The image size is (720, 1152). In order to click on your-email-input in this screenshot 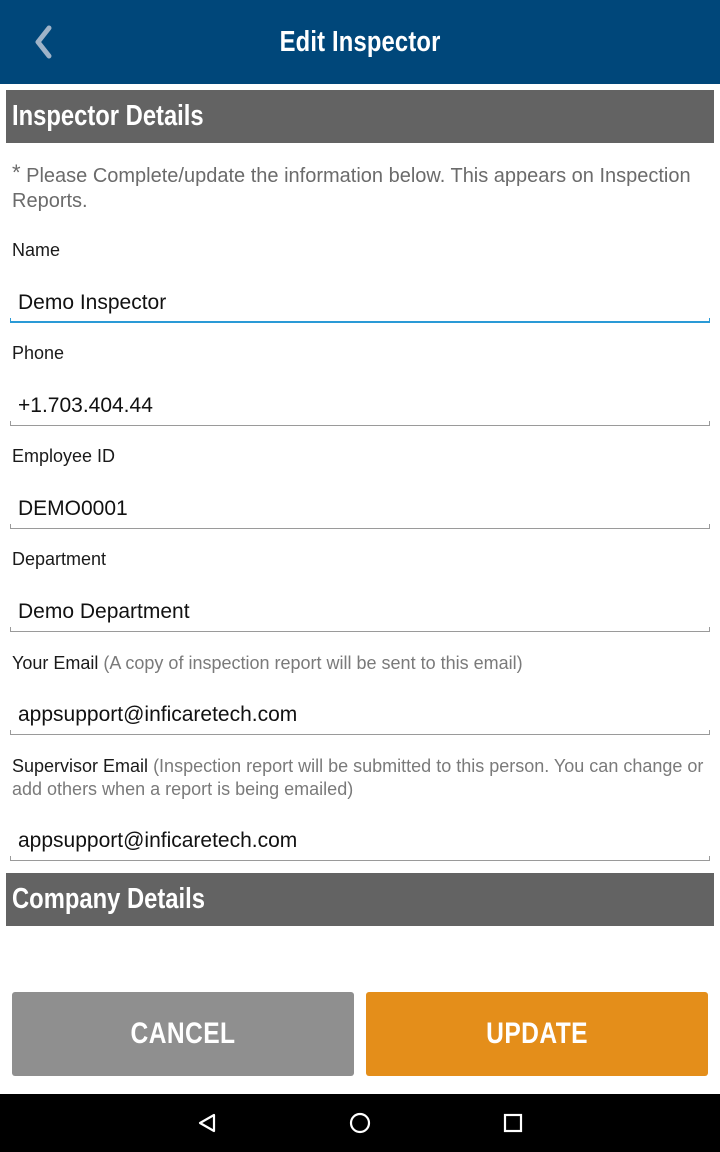, I will do `click(360, 715)`.